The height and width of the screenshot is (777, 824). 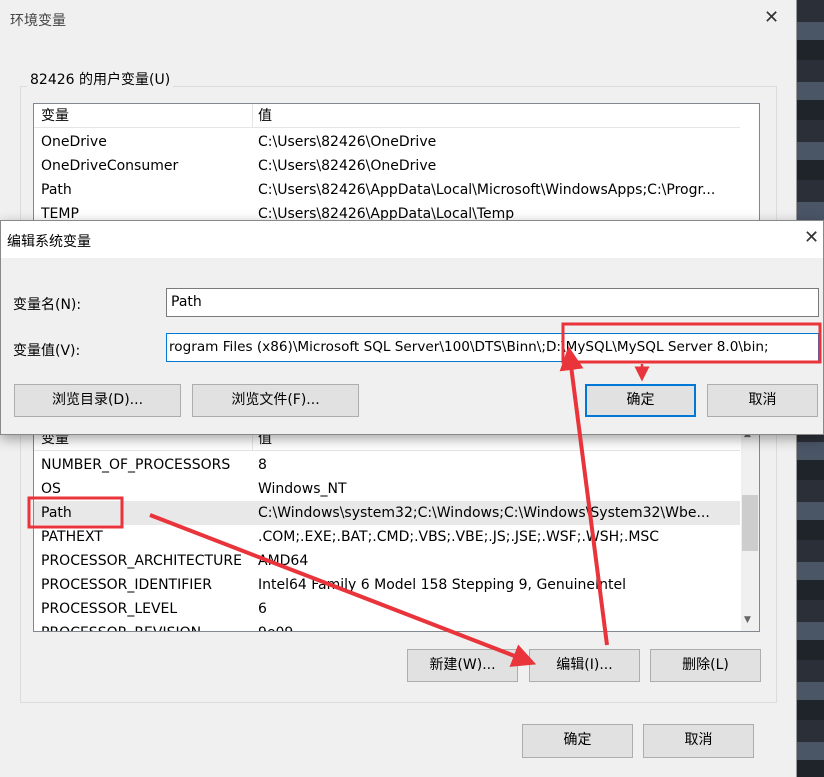 What do you see at coordinates (343, 590) in the screenshot?
I see `arrow-to-edit` at bounding box center [343, 590].